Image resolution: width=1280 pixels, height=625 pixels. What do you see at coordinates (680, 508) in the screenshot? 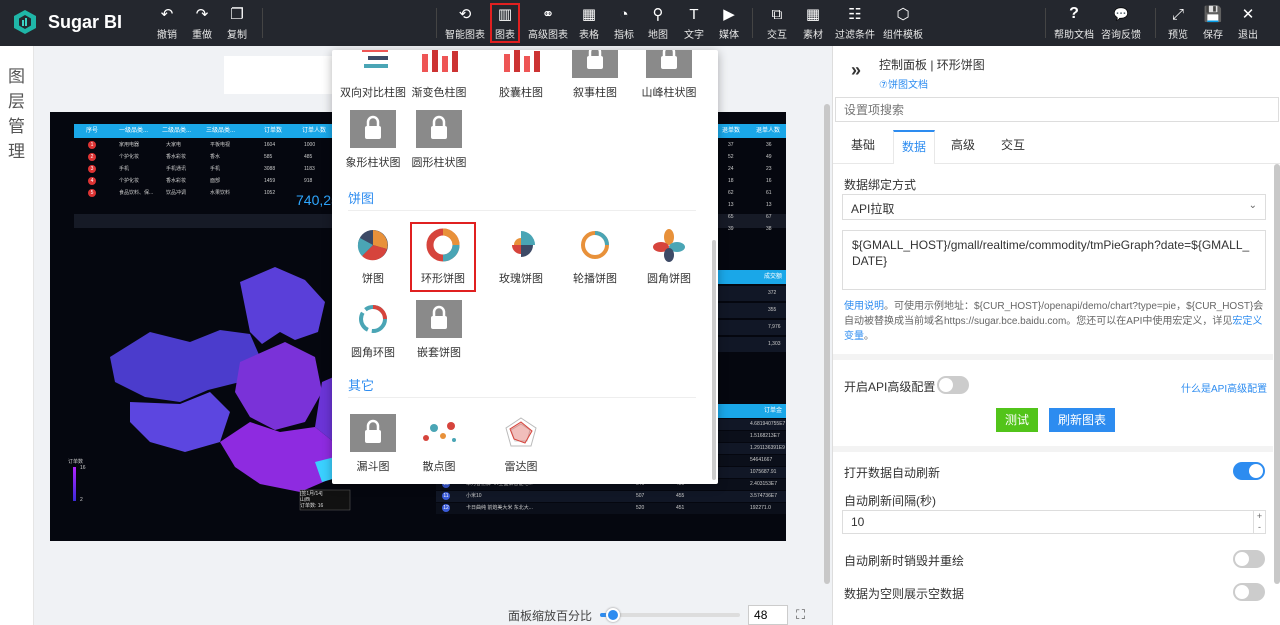
I see `order-row-cell: 451` at bounding box center [680, 508].